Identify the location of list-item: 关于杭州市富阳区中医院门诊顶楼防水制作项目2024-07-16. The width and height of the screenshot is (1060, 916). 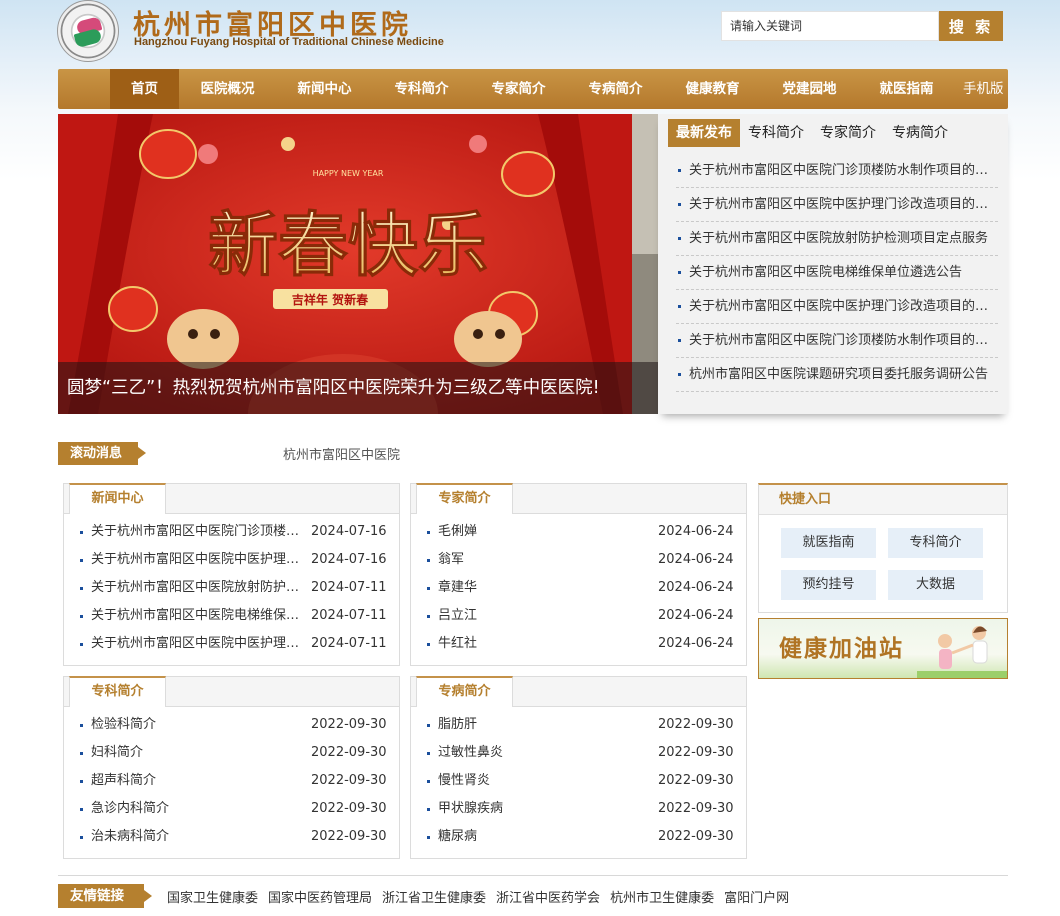
(239, 532).